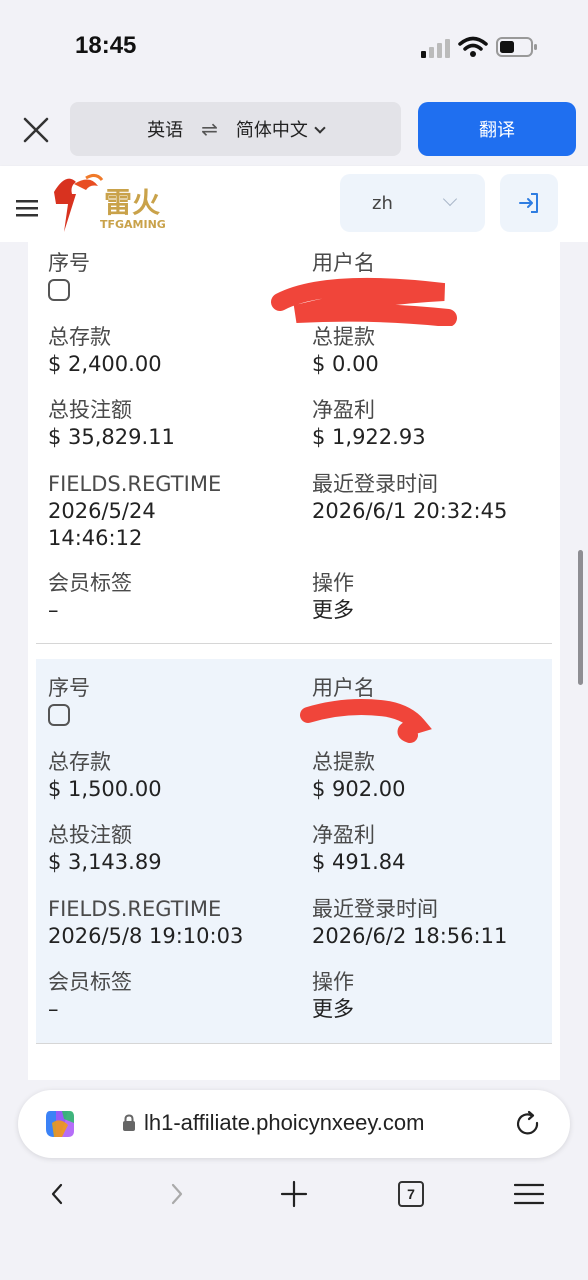  I want to click on url-text: lh1-affiliate.phoicynxeey.com, so click(284, 1123).